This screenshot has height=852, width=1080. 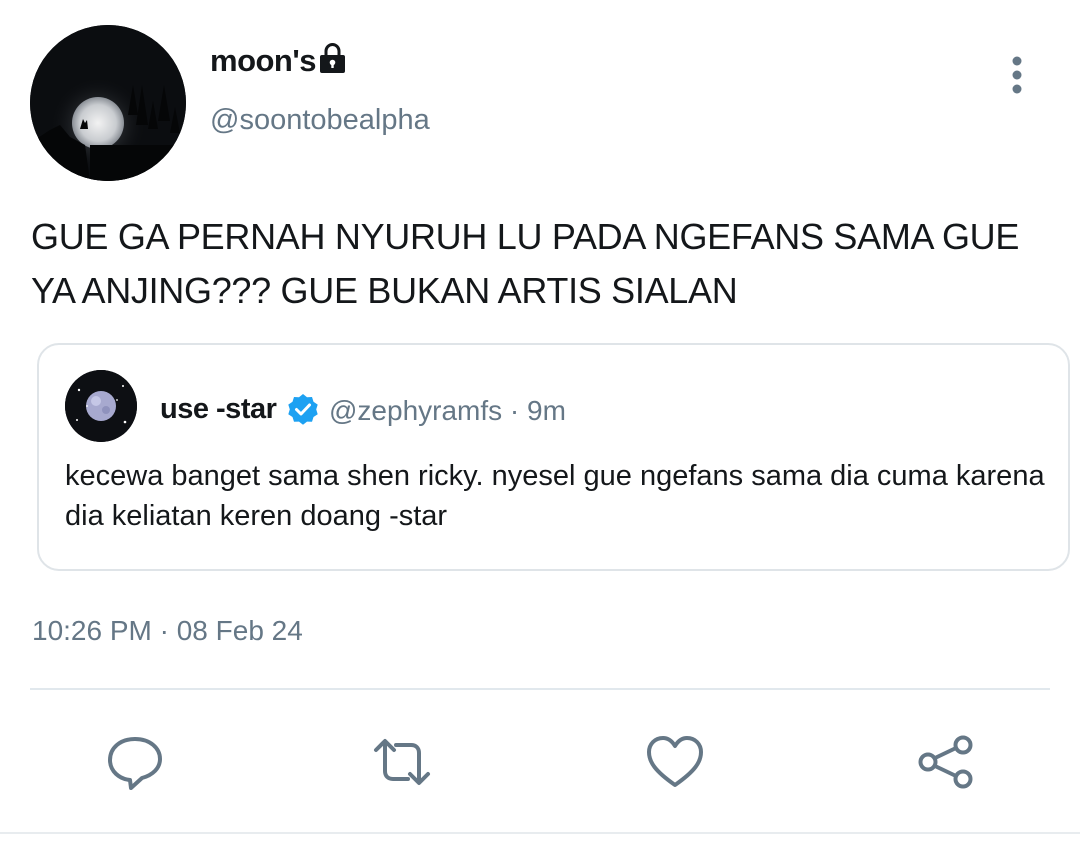 What do you see at coordinates (675, 762) in the screenshot?
I see `like-icon` at bounding box center [675, 762].